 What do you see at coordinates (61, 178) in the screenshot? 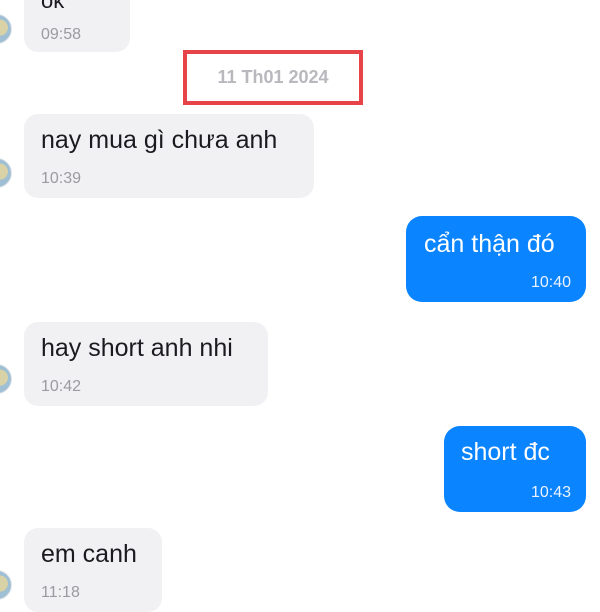
I see `message-time: 10:39` at bounding box center [61, 178].